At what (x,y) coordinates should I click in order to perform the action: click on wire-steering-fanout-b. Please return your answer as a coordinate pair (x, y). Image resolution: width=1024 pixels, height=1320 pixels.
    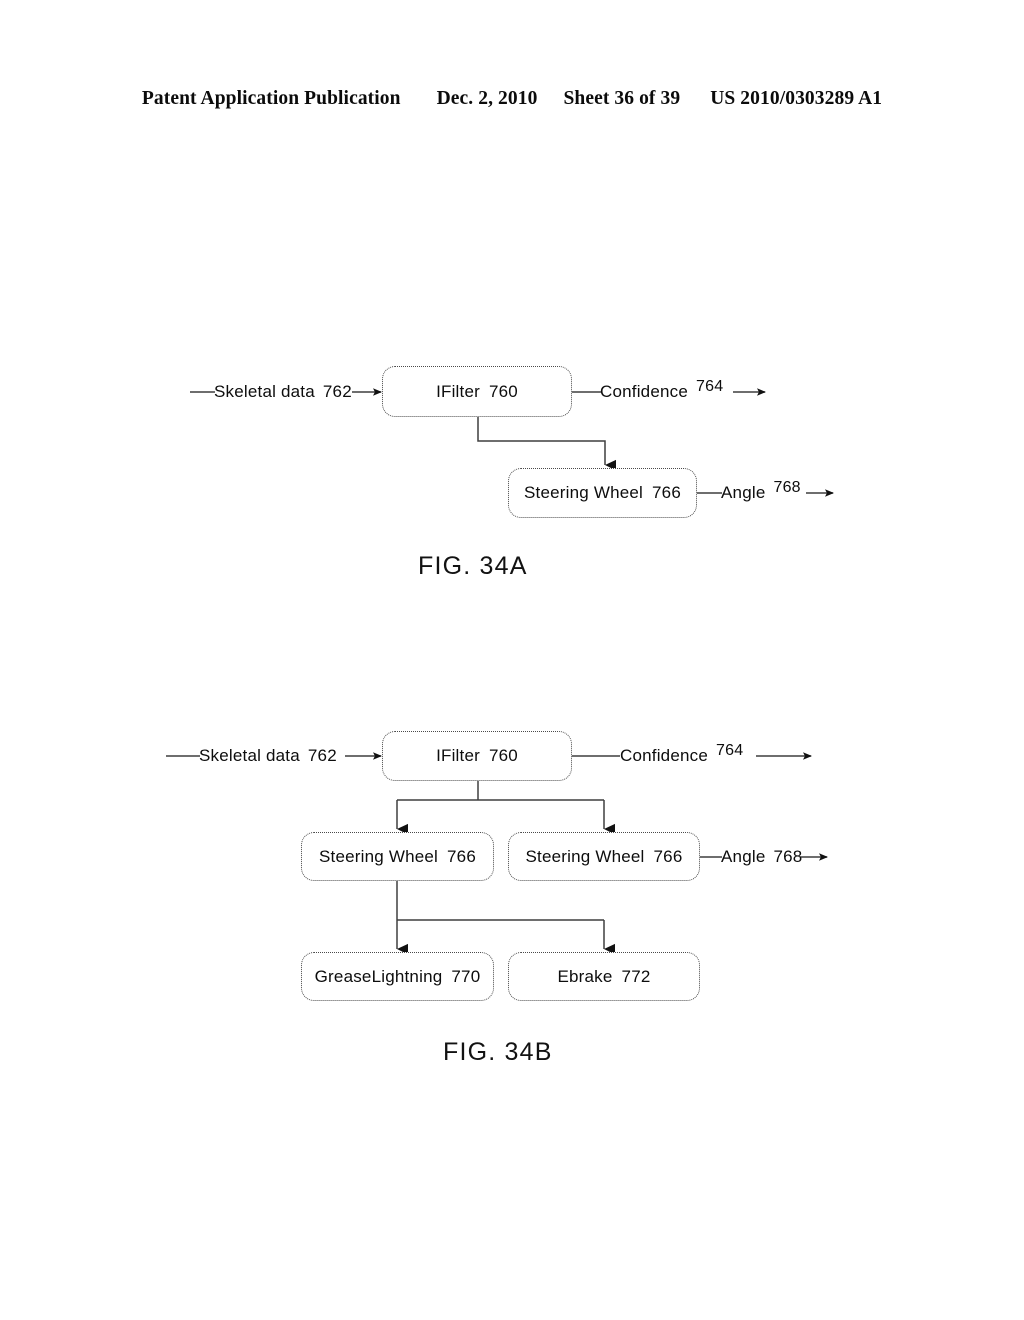
    Looking at the image, I should click on (505, 918).